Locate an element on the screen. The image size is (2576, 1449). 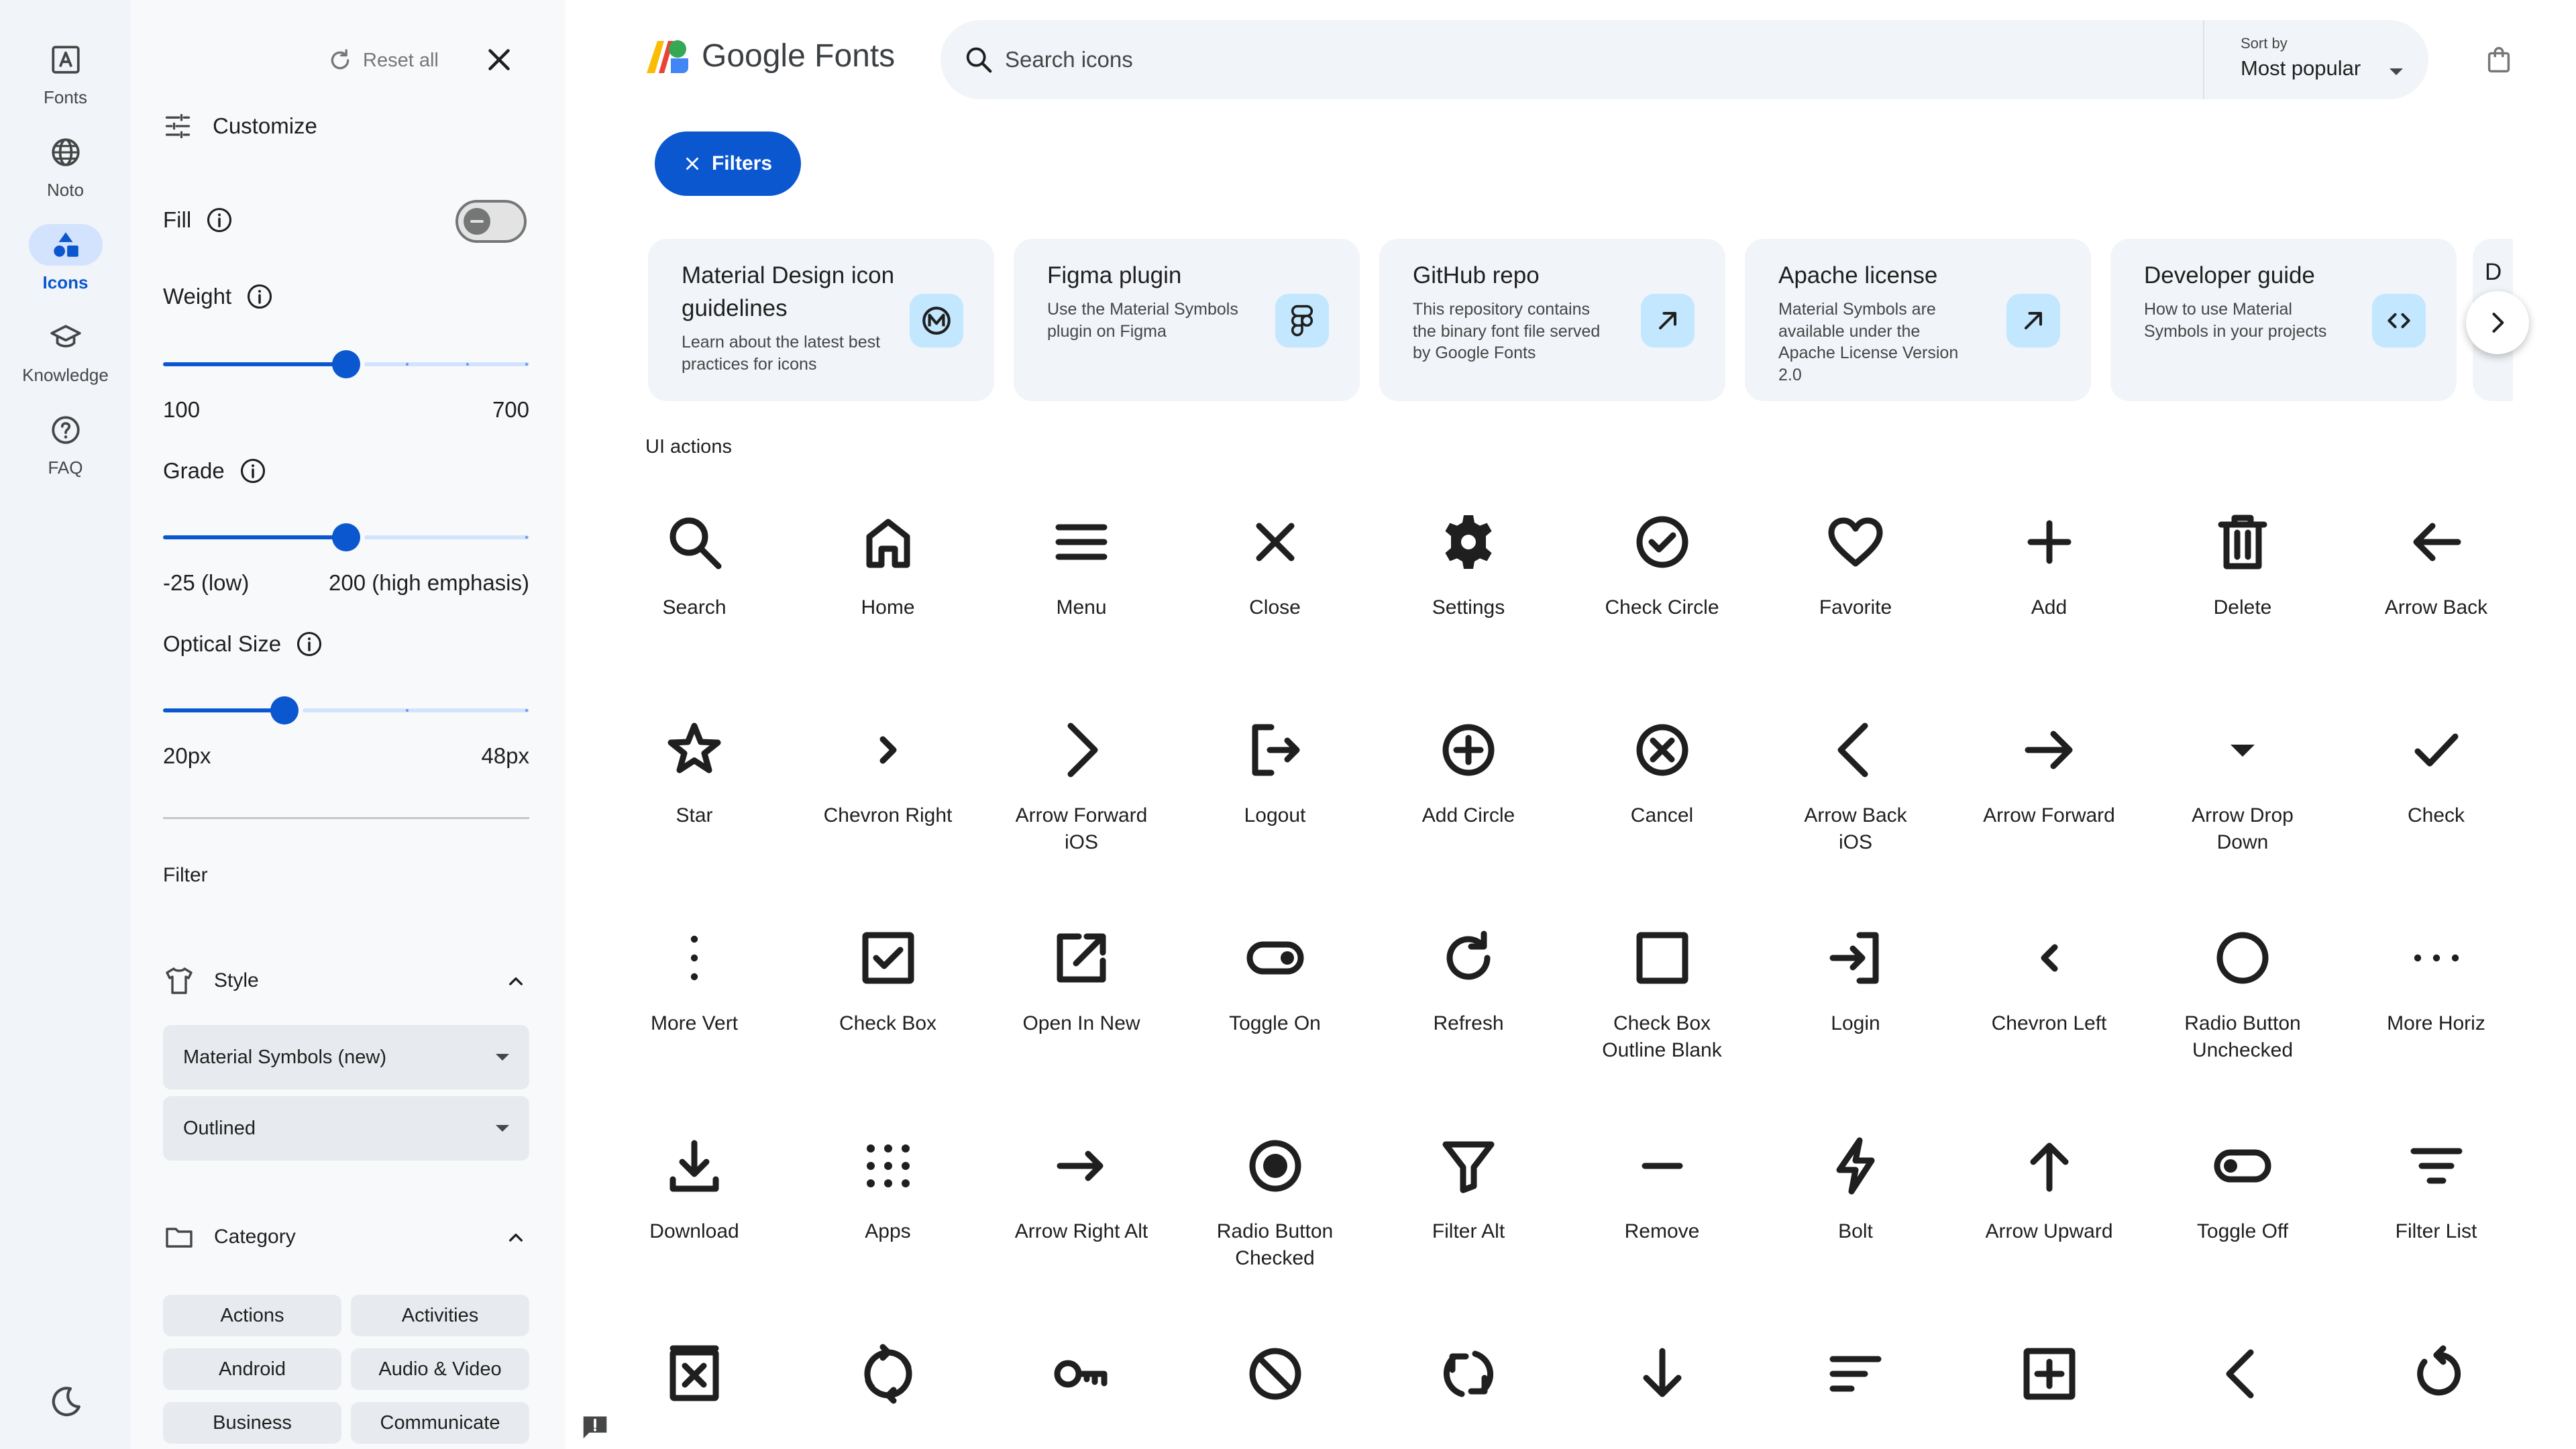
icon-tile-sync is located at coordinates (1468, 1384).